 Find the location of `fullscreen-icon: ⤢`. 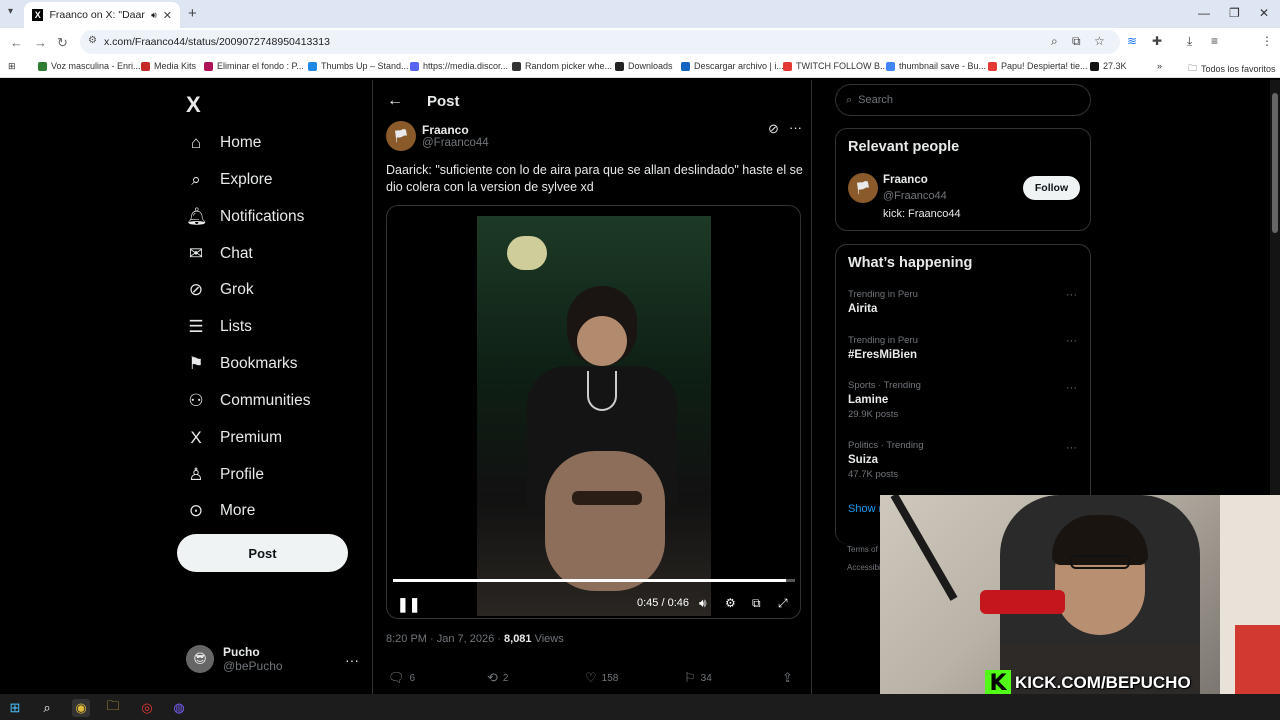

fullscreen-icon: ⤢ is located at coordinates (783, 603).